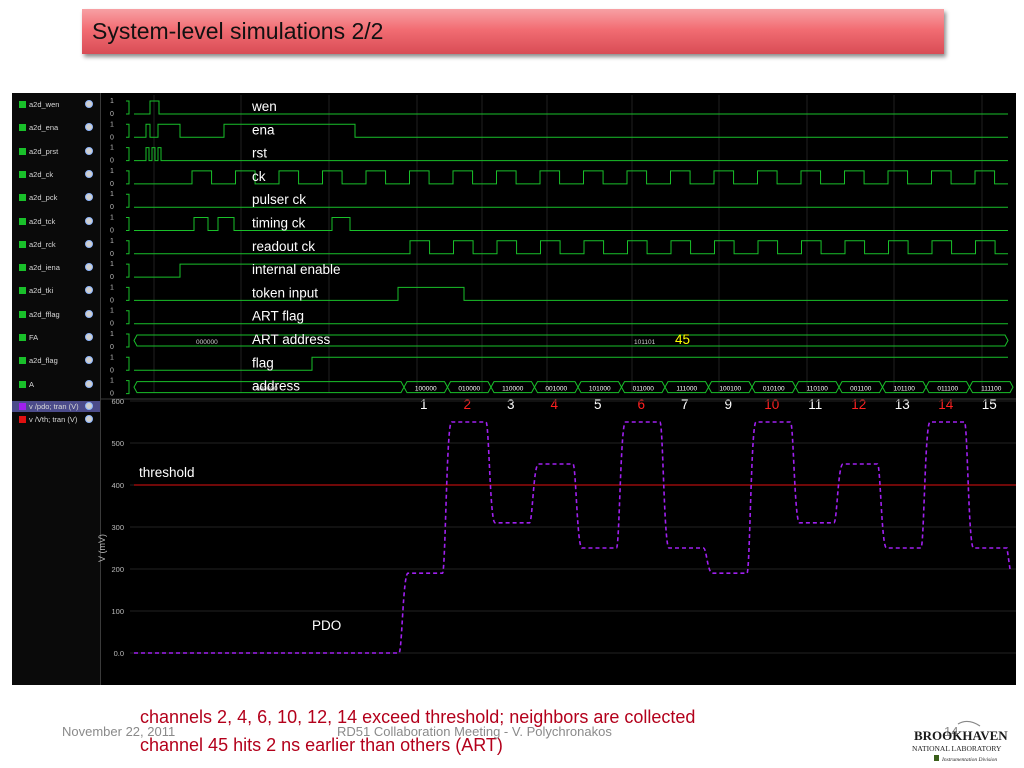  Describe the element at coordinates (969, 723) in the screenshot. I see `logo-swoosh` at that location.